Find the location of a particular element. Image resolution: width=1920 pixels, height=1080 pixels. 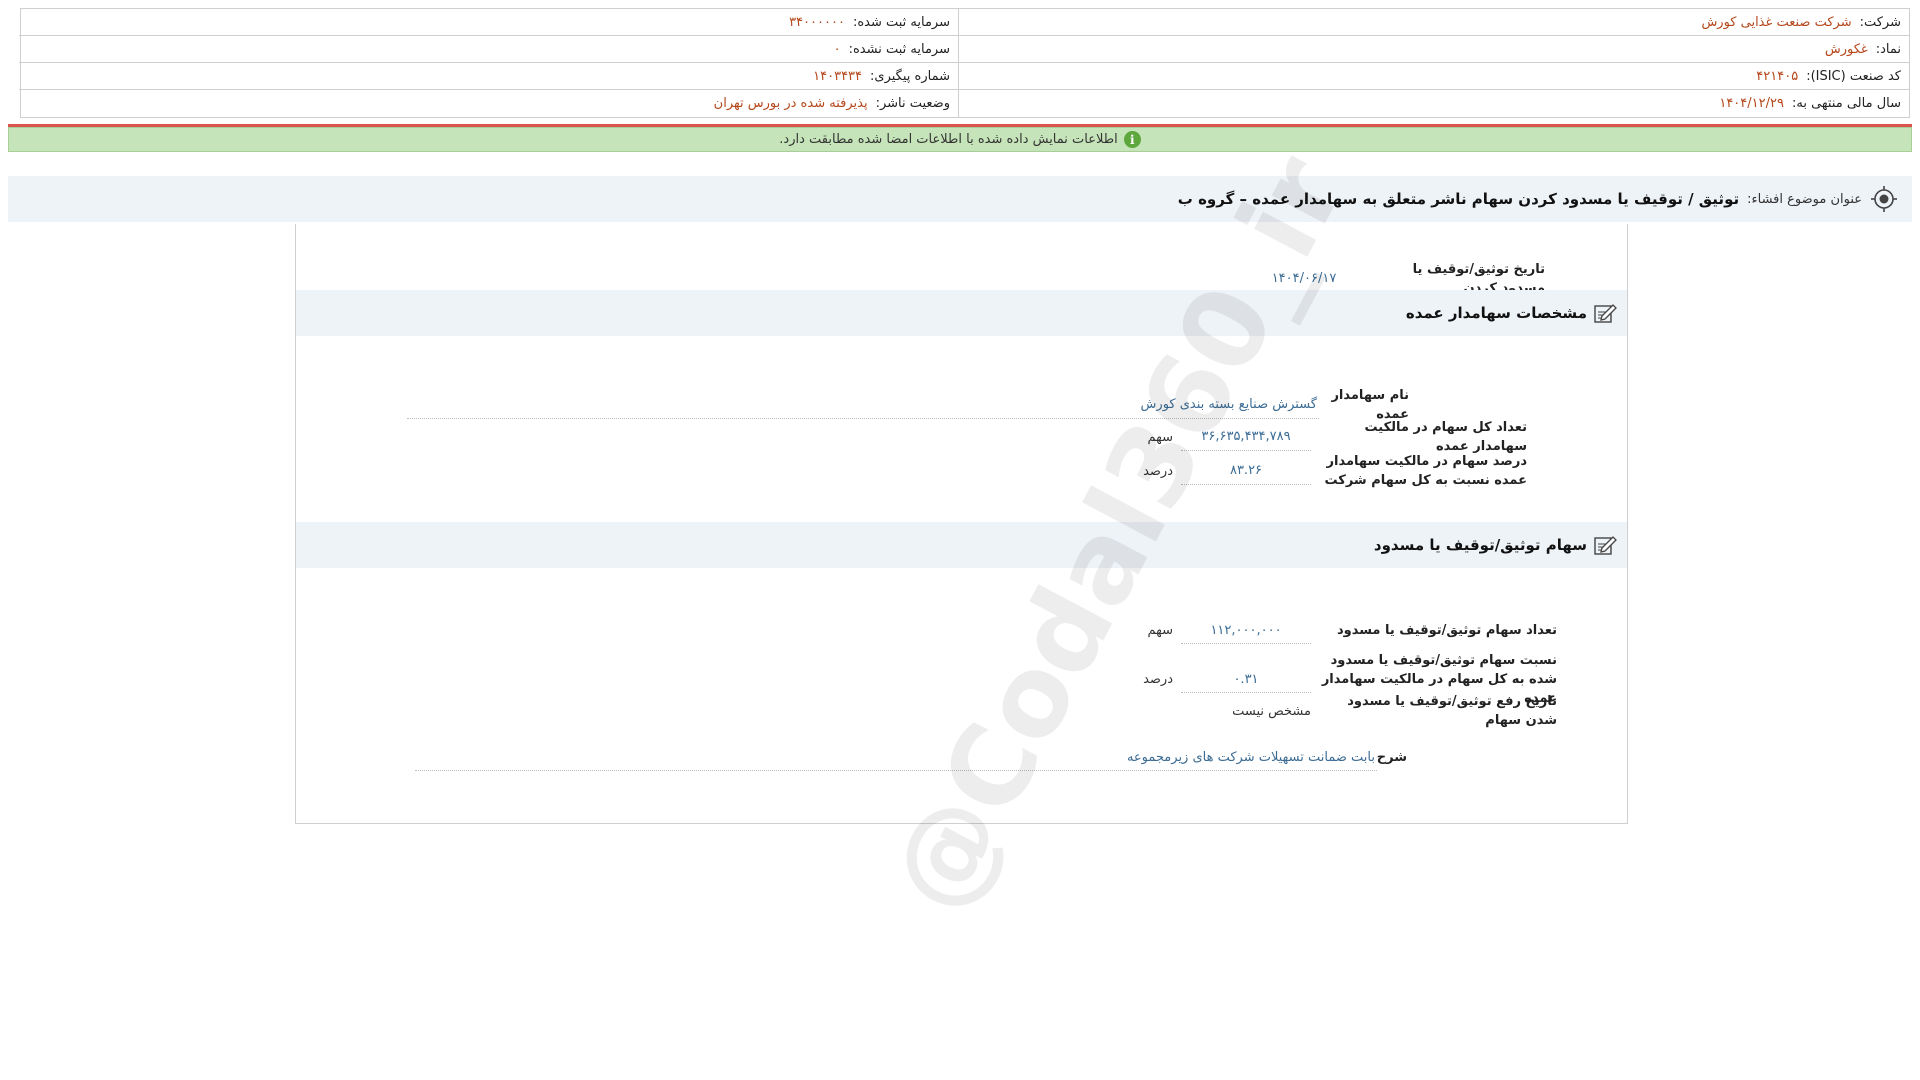

total-shares-label: تعداد کل سهام در مالکیت سهامدار عمده is located at coordinates (1446, 437).